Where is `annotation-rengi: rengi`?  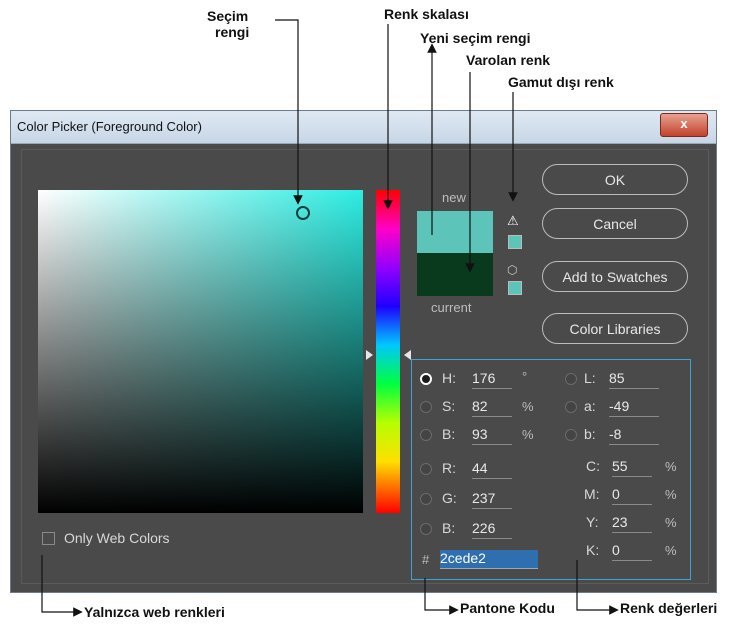 annotation-rengi: rengi is located at coordinates (232, 32).